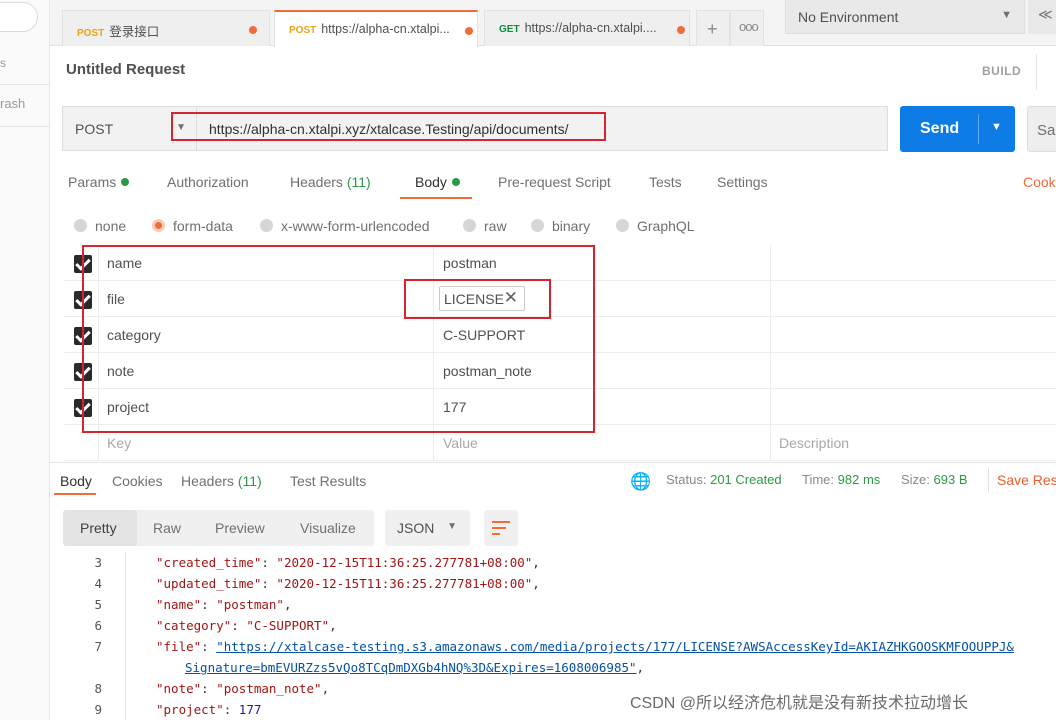 The width and height of the screenshot is (1056, 720). Describe the element at coordinates (388, 126) in the screenshot. I see `annotation-box-url` at that location.